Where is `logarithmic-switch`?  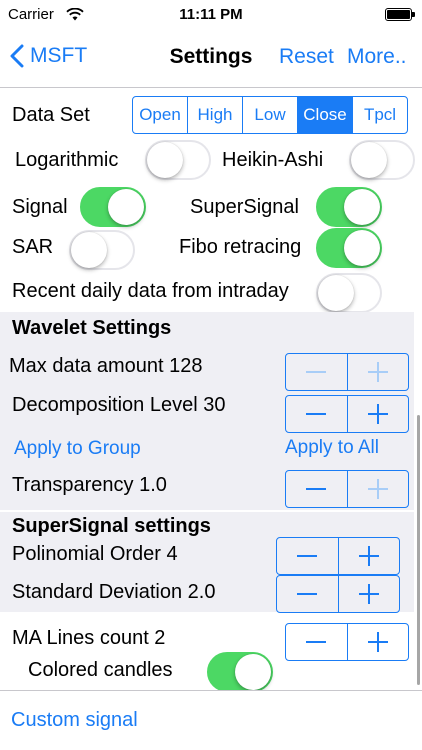
logarithmic-switch is located at coordinates (178, 160).